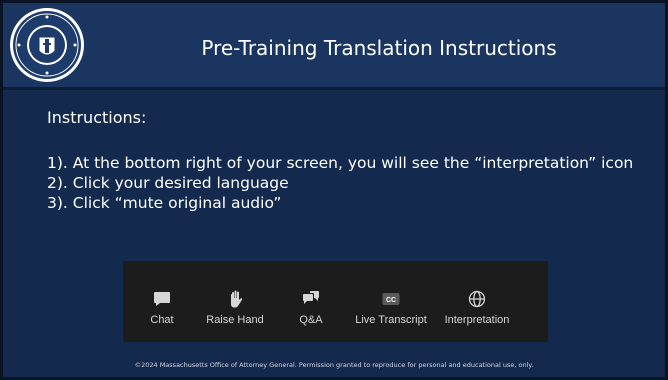 This screenshot has height=380, width=668. I want to click on cc-icon-text: CC, so click(391, 300).